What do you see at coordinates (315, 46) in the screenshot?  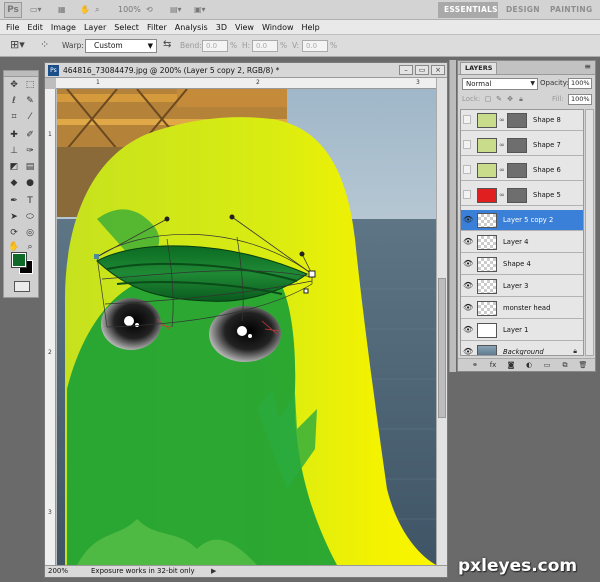 I see `v-field: 0.0` at bounding box center [315, 46].